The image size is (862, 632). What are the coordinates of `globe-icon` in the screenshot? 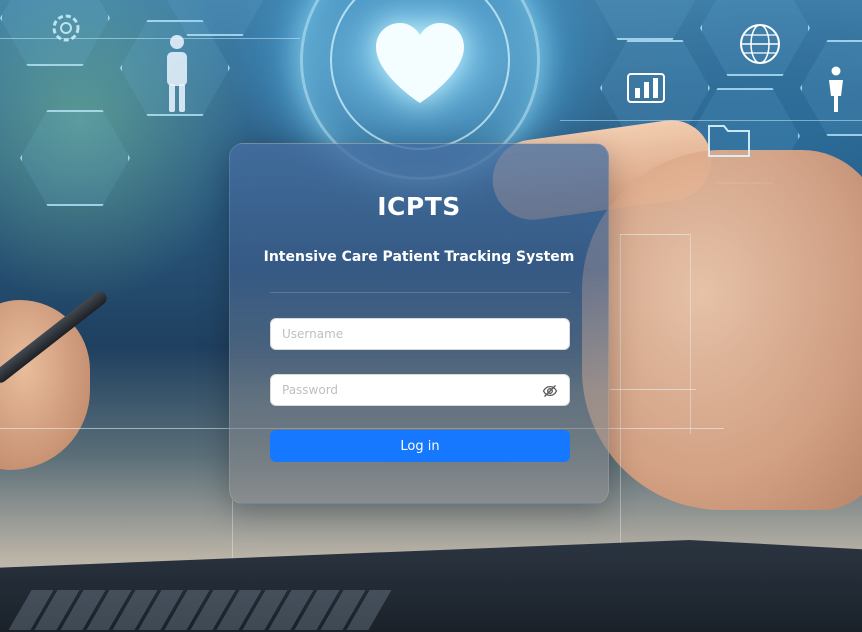 It's located at (760, 44).